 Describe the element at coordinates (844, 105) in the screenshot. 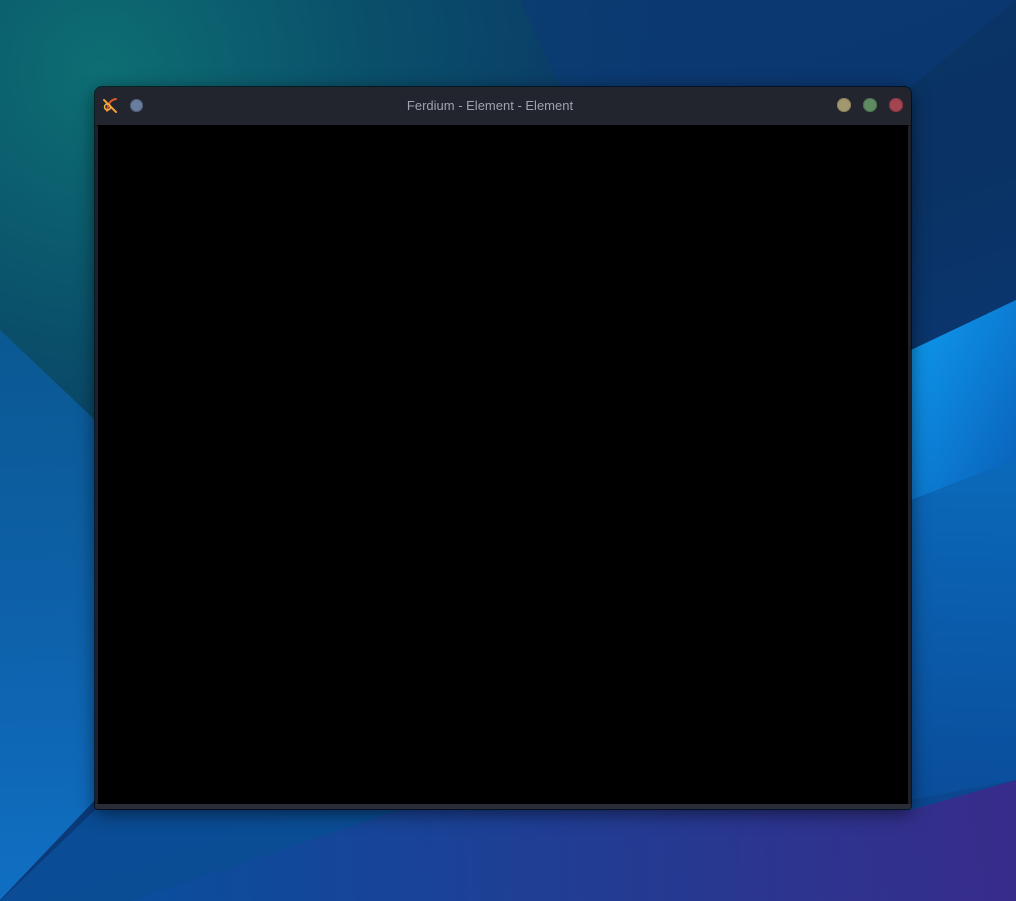

I see `minimize-circle-icon` at that location.